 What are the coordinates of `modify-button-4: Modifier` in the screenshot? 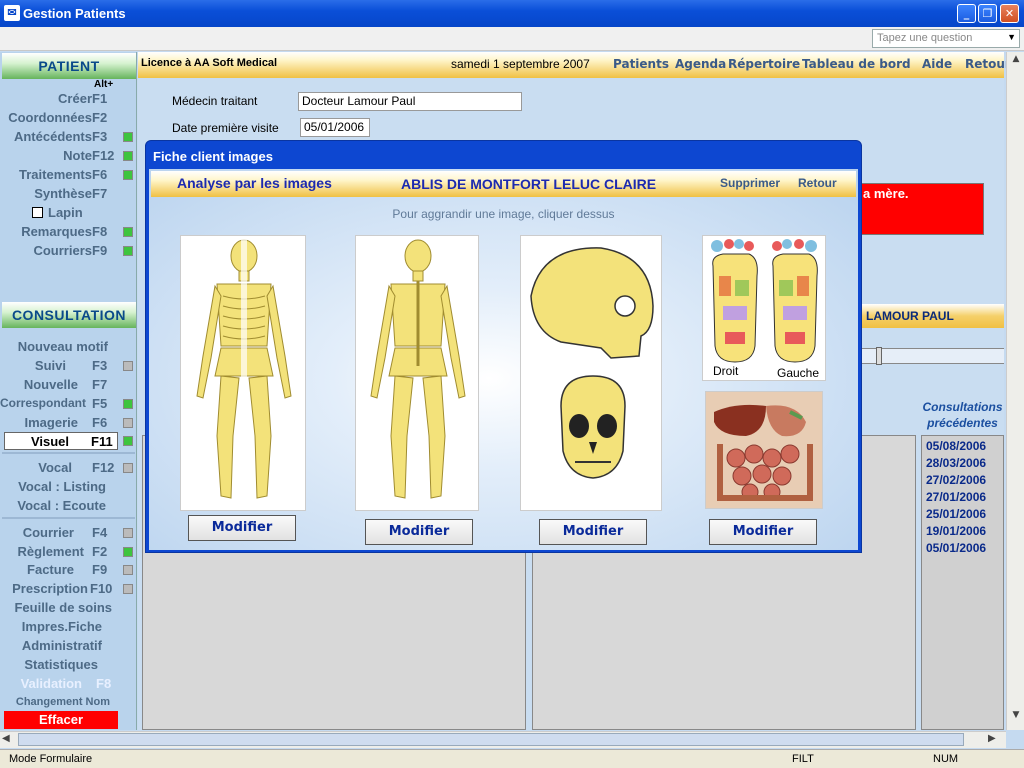 It's located at (763, 532).